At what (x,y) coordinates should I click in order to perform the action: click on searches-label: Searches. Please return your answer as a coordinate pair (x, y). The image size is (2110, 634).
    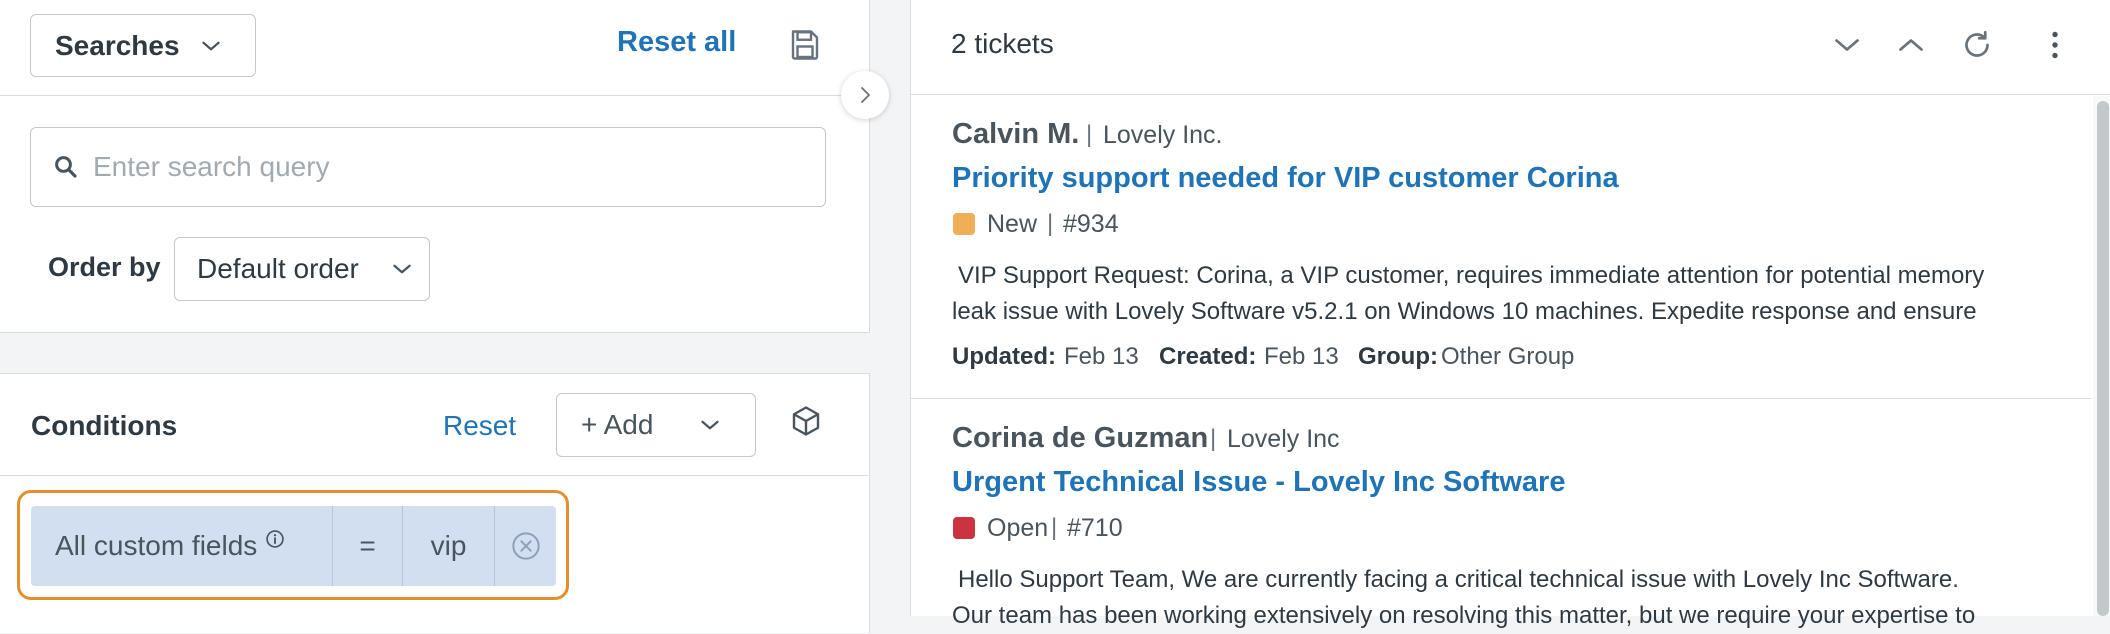
    Looking at the image, I should click on (117, 45).